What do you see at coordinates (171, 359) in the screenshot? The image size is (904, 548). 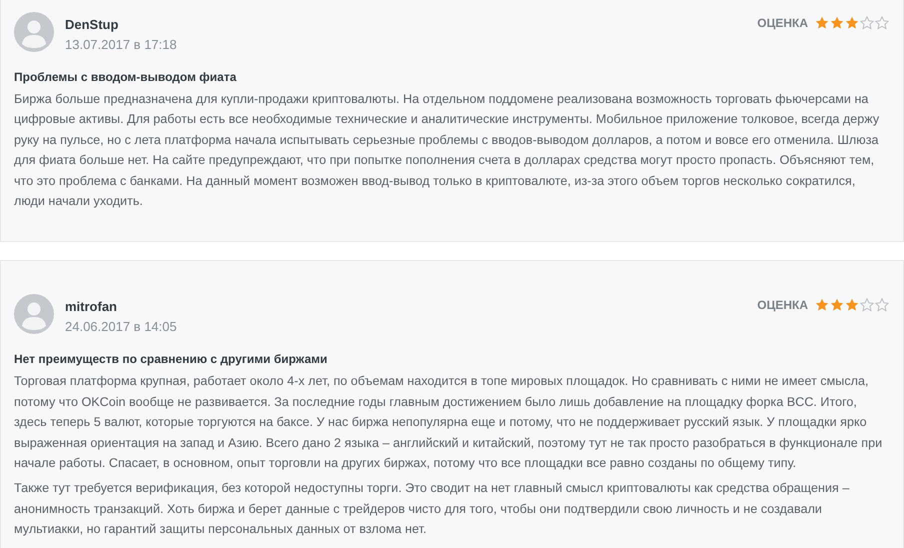 I see `review-title: Нет преимуществ по сравнению с другими биржами` at bounding box center [171, 359].